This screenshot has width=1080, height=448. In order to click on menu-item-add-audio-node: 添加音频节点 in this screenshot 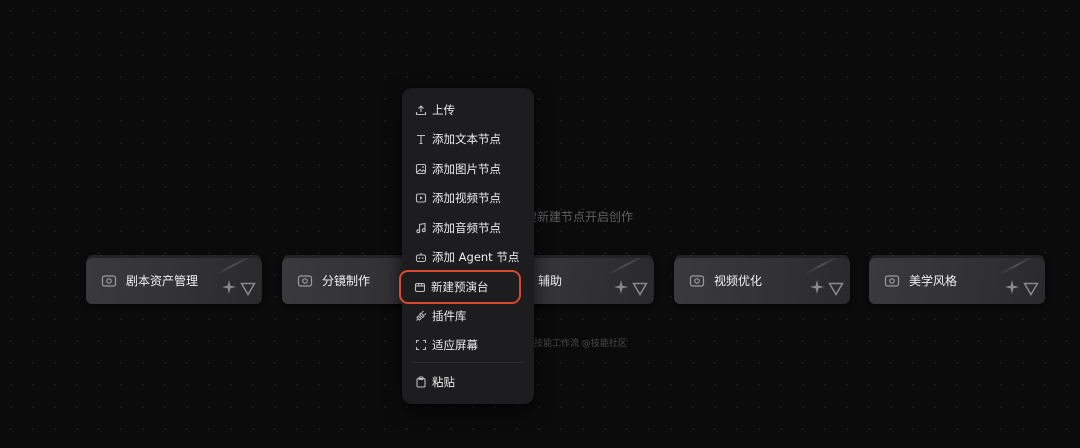, I will do `click(468, 228)`.